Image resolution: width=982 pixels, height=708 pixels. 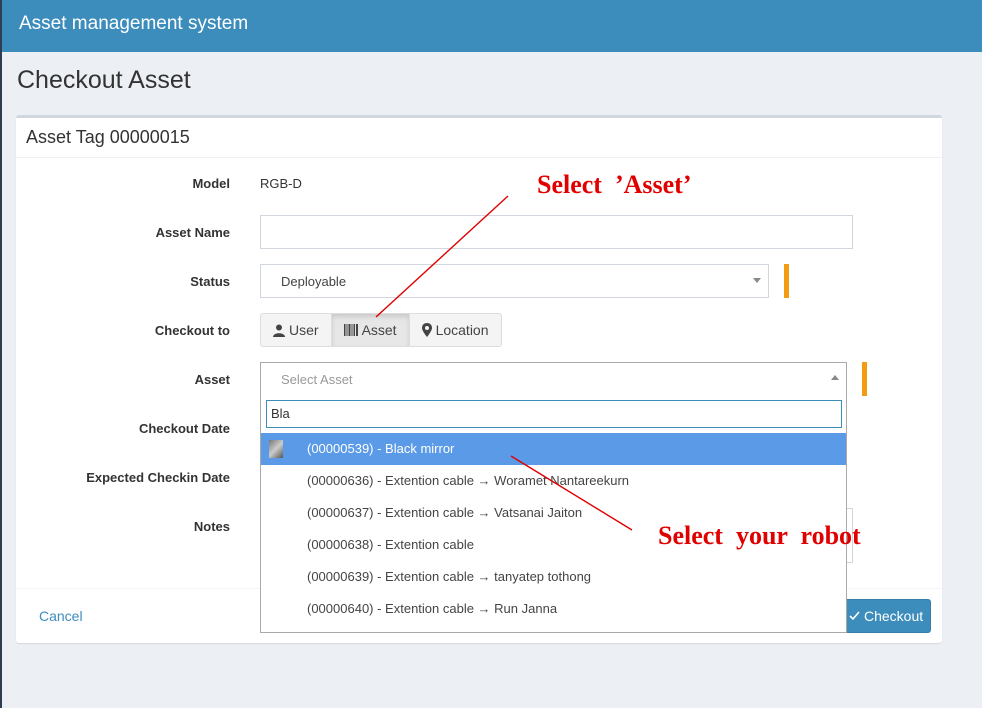 What do you see at coordinates (571, 493) in the screenshot?
I see `annotation-arrow-robot` at bounding box center [571, 493].